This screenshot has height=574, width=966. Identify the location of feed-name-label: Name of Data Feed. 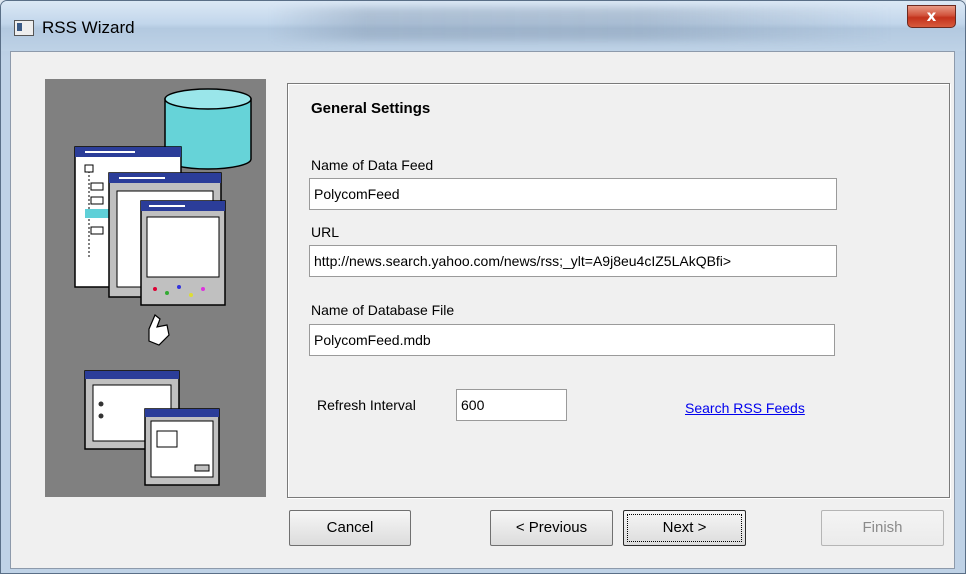
(372, 165).